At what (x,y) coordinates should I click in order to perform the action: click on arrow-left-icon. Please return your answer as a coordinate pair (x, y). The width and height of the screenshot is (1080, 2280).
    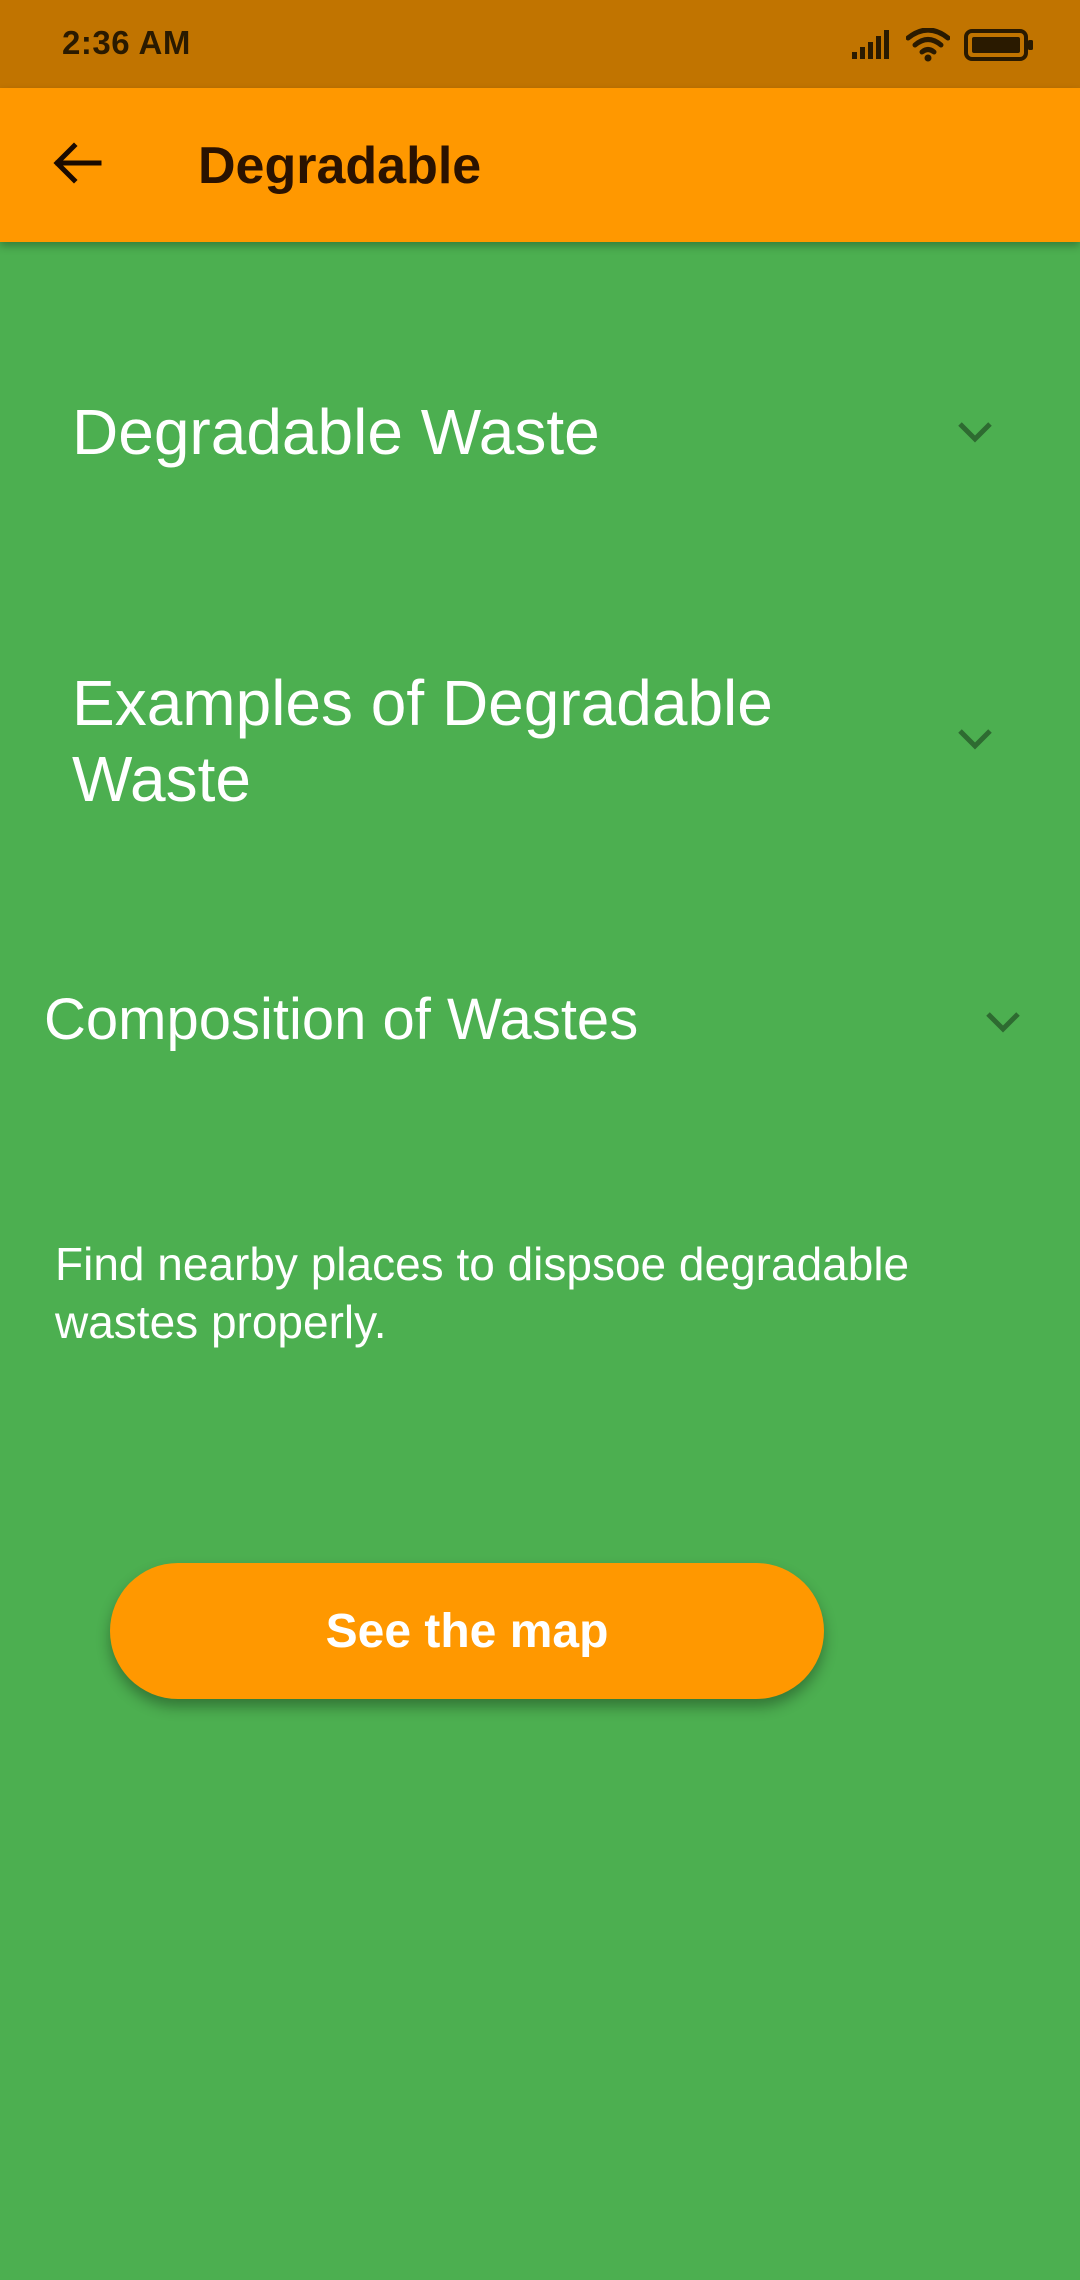
    Looking at the image, I should click on (77, 165).